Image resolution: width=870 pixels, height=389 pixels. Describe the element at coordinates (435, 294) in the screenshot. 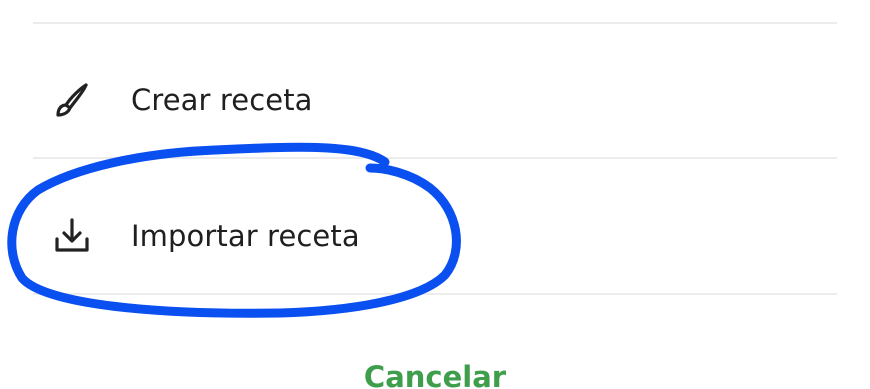

I see `divider-bottom` at that location.